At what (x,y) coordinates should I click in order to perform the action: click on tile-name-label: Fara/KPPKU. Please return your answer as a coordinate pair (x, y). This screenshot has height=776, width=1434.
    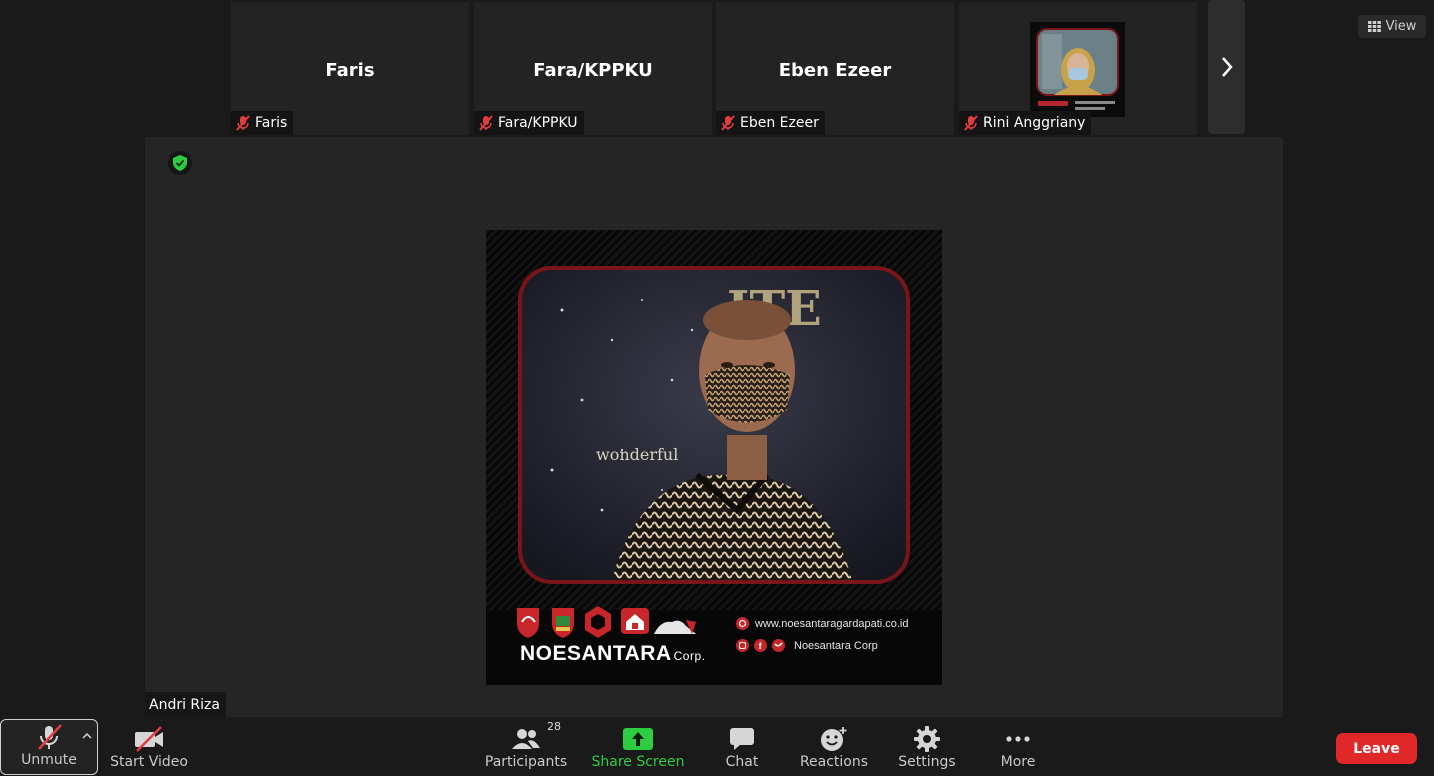
    Looking at the image, I should click on (529, 123).